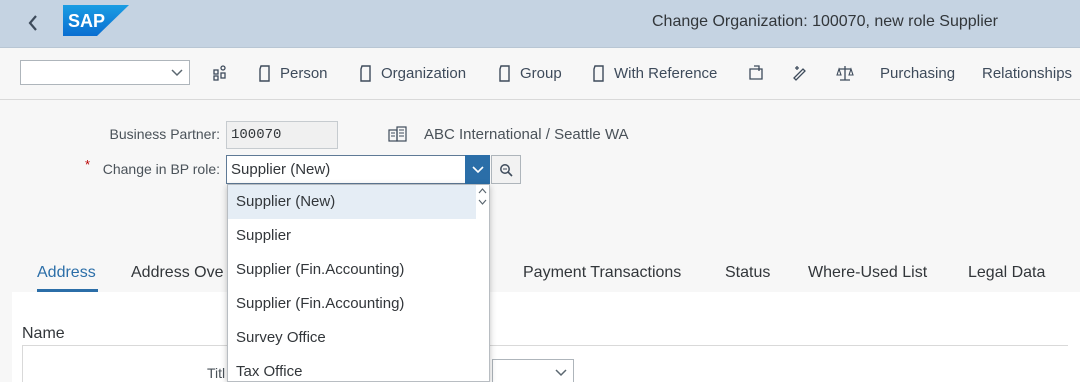 The image size is (1080, 382). What do you see at coordinates (161, 169) in the screenshot?
I see `bp-role-label: Change in BP role:` at bounding box center [161, 169].